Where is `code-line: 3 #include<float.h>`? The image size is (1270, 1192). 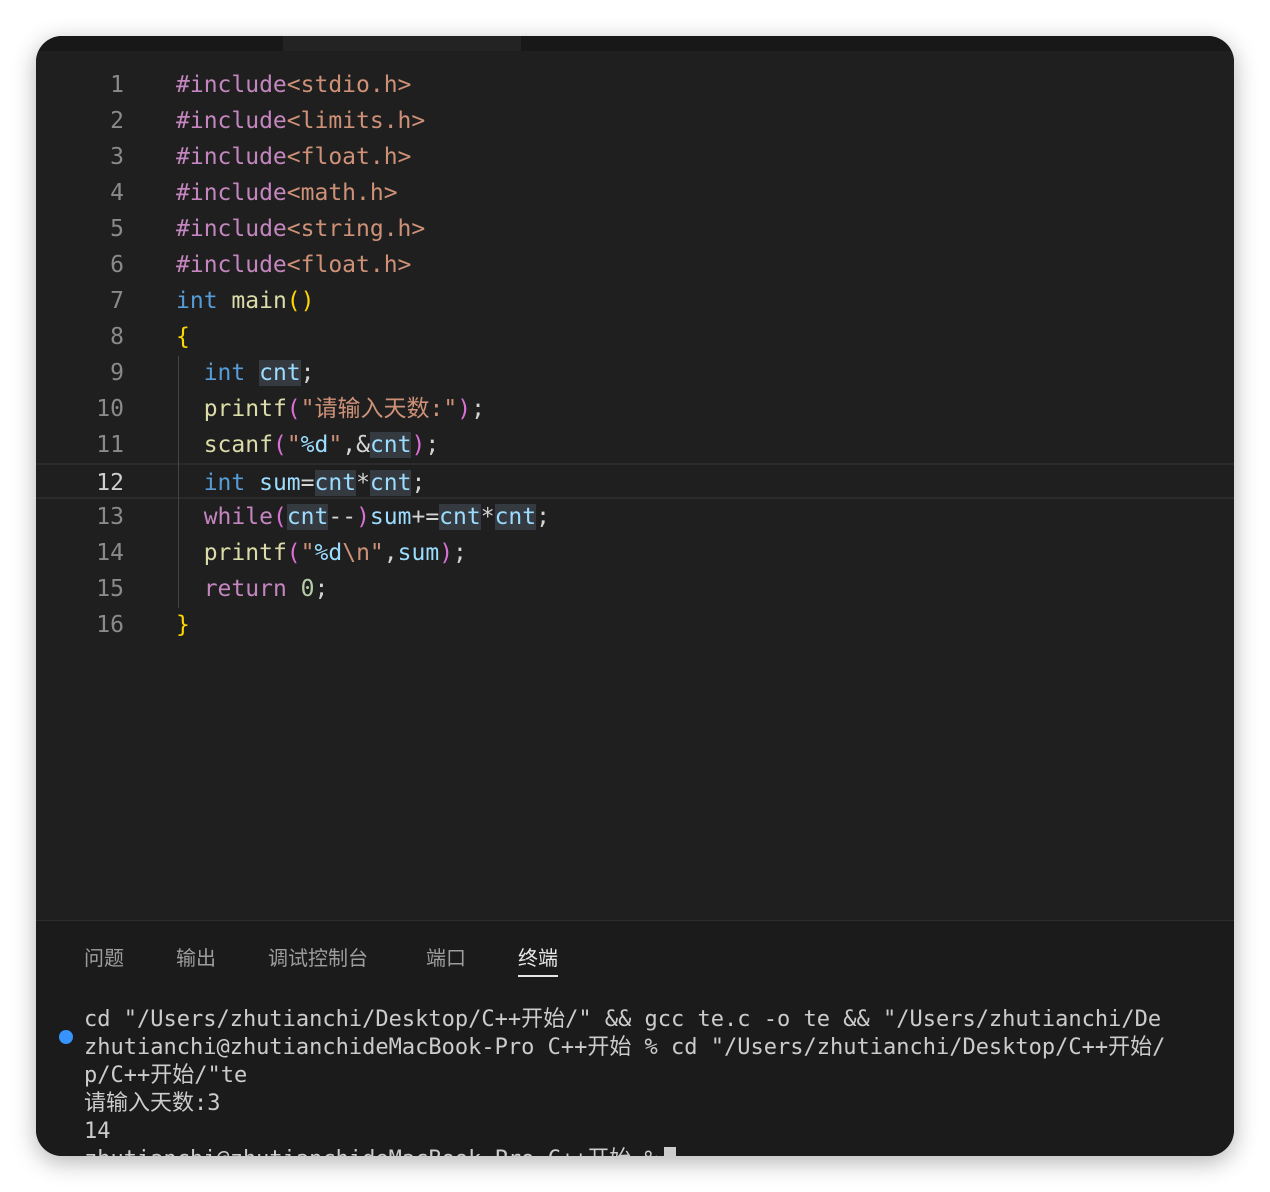 code-line: 3 #include<float.h> is located at coordinates (635, 157).